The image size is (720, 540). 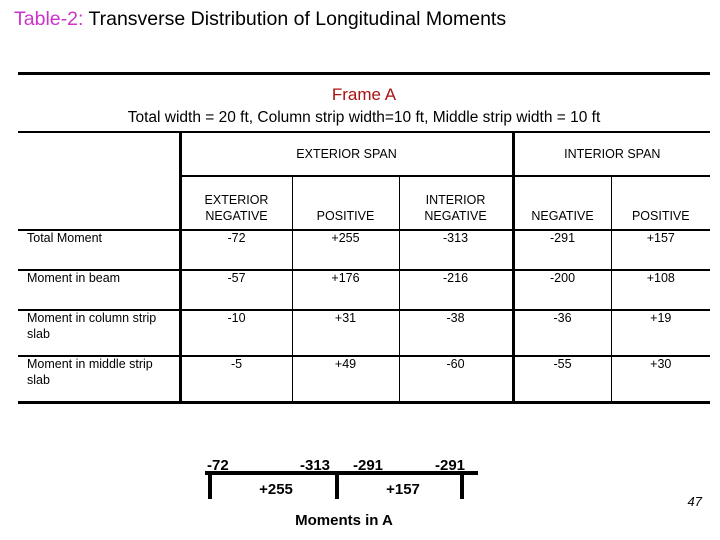 What do you see at coordinates (456, 289) in the screenshot?
I see `cell-value: -216` at bounding box center [456, 289].